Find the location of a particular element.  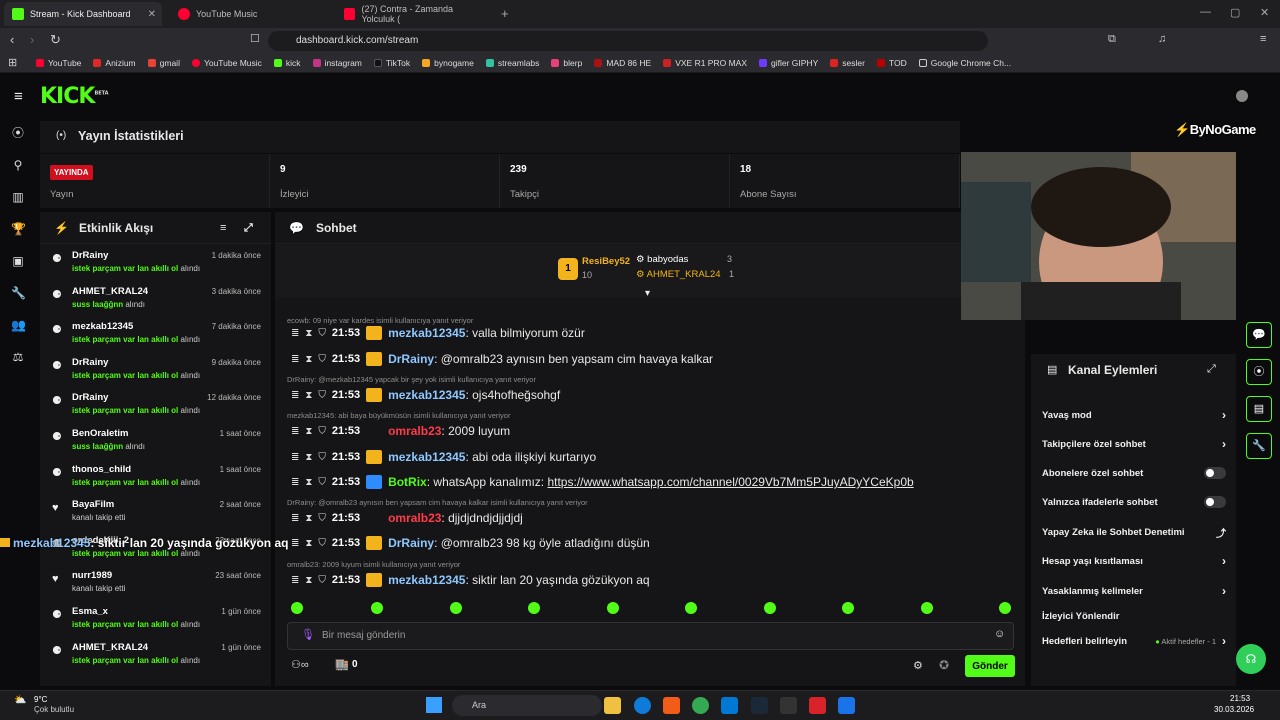

apps-grid-icon: ⊞ is located at coordinates (12, 62).